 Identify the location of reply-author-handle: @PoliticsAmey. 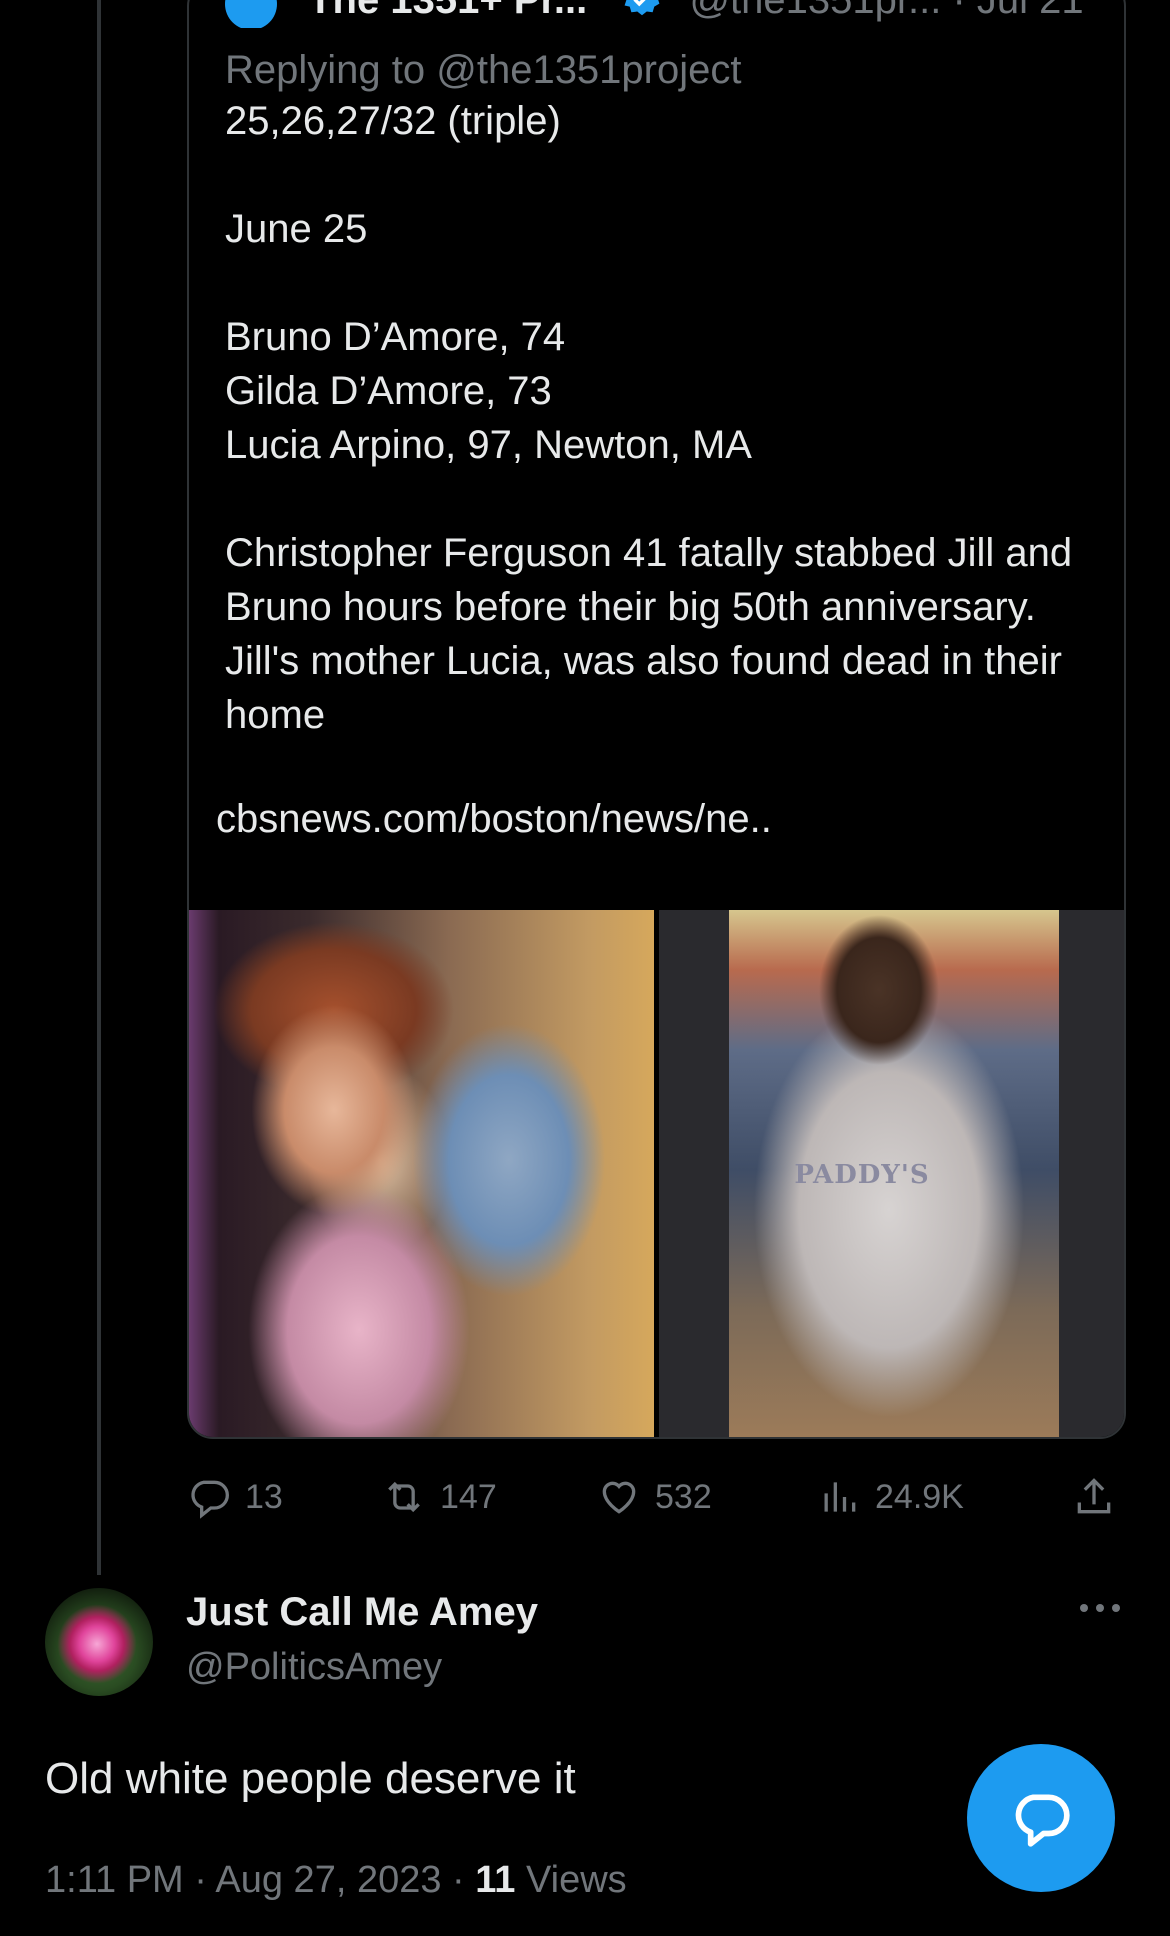
(314, 1667).